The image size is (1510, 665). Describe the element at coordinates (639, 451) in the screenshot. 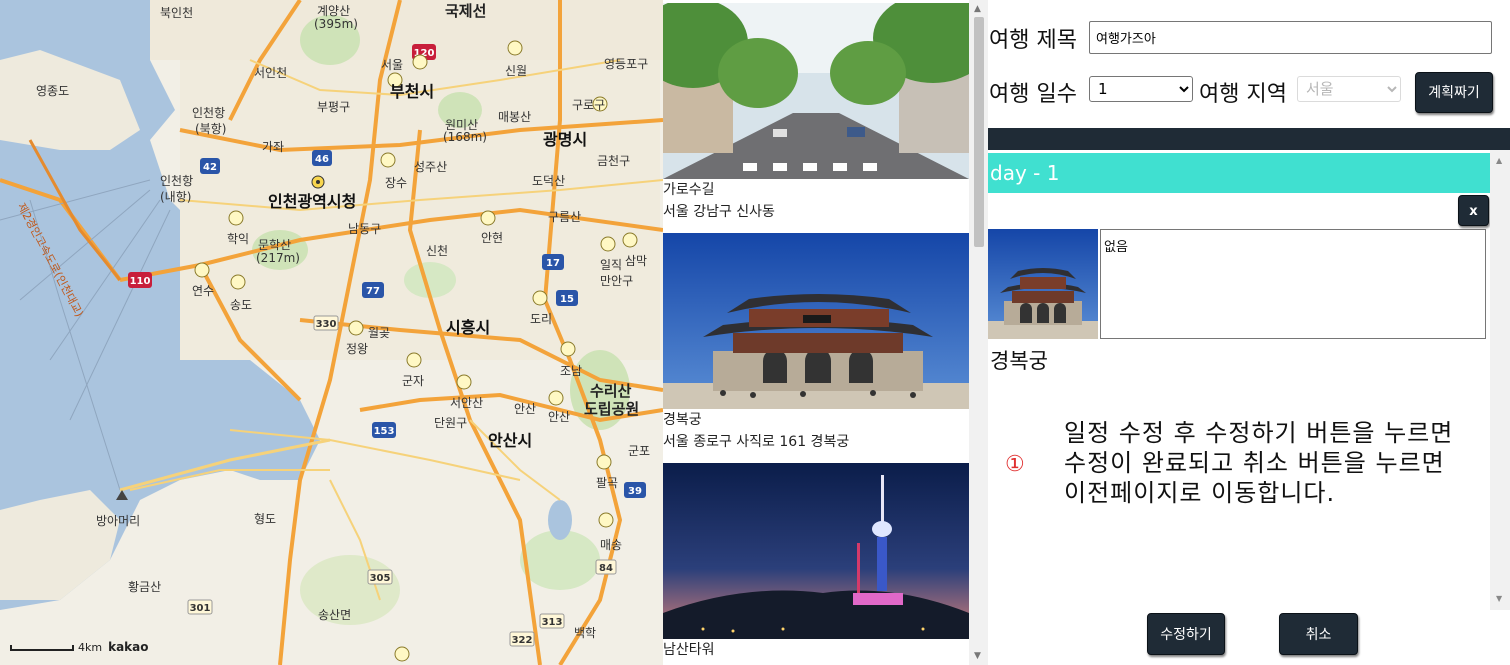

I see `map-label-gunpo: 군포` at that location.